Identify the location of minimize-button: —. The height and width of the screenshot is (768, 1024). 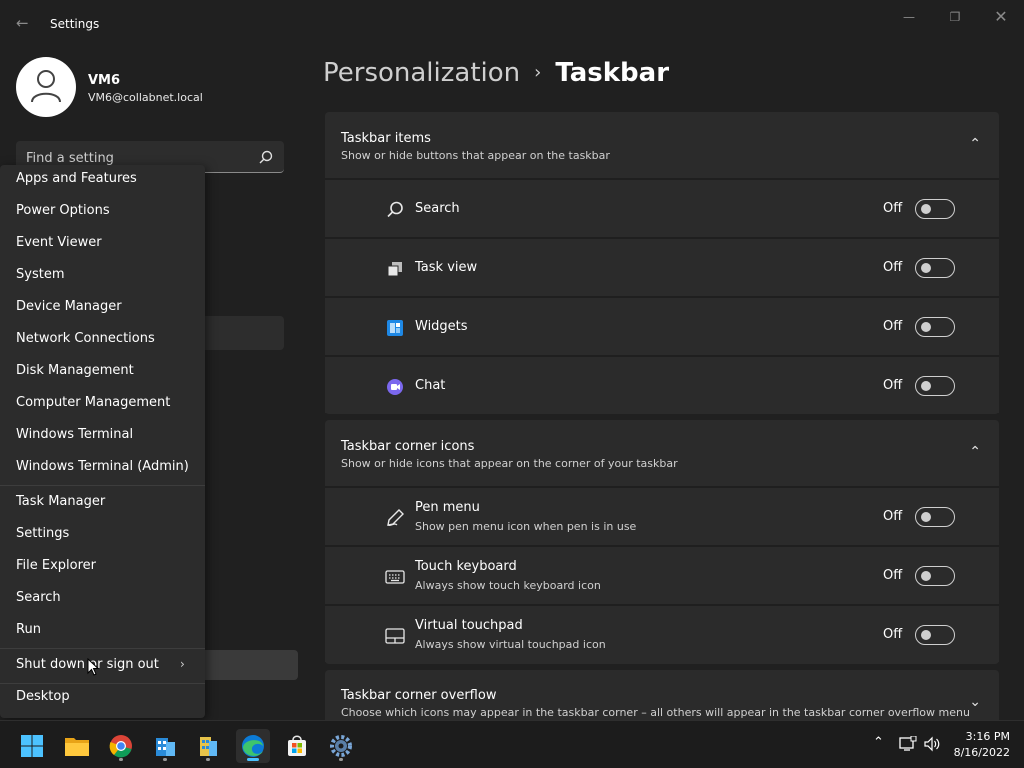
(909, 17).